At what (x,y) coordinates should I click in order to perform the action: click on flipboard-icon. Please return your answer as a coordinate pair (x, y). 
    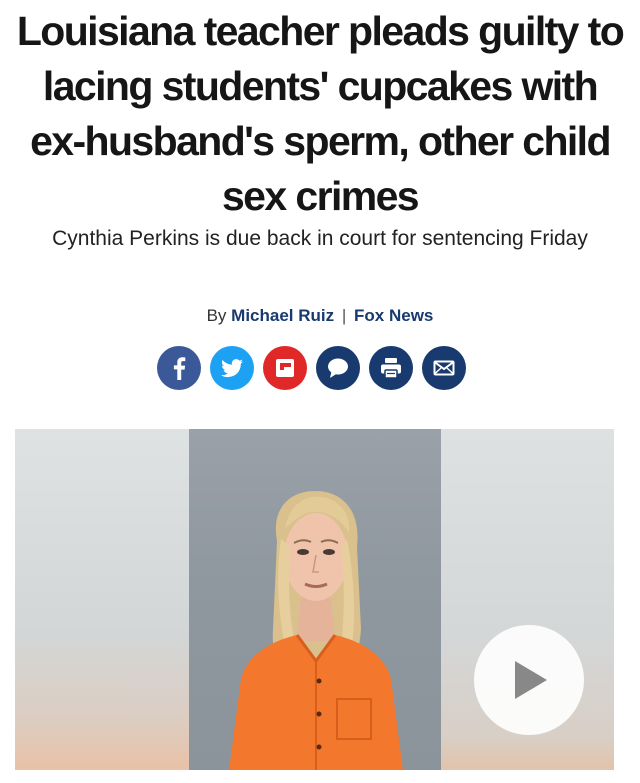
    Looking at the image, I should click on (285, 368).